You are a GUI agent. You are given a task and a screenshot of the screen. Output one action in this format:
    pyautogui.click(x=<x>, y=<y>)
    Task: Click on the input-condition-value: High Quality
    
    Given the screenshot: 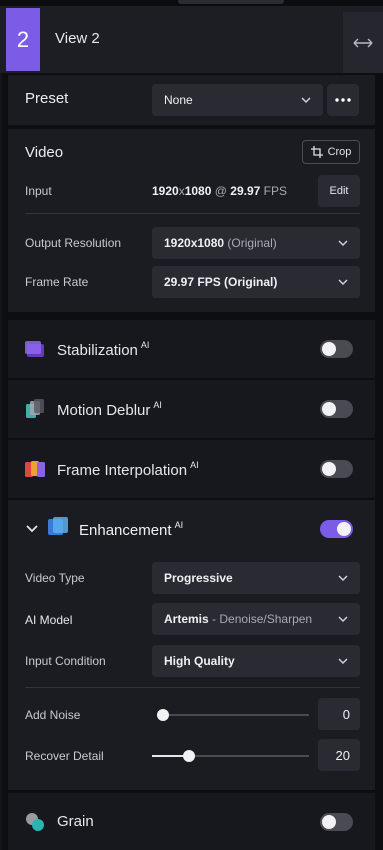 What is the action you would take?
    pyautogui.click(x=199, y=661)
    